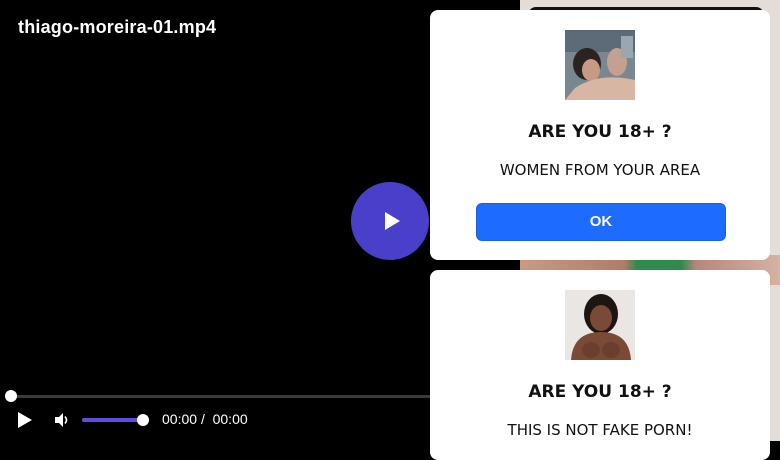 The height and width of the screenshot is (460, 780). Describe the element at coordinates (117, 27) in the screenshot. I see `video-title: thiago-moreira-01.mp4` at that location.